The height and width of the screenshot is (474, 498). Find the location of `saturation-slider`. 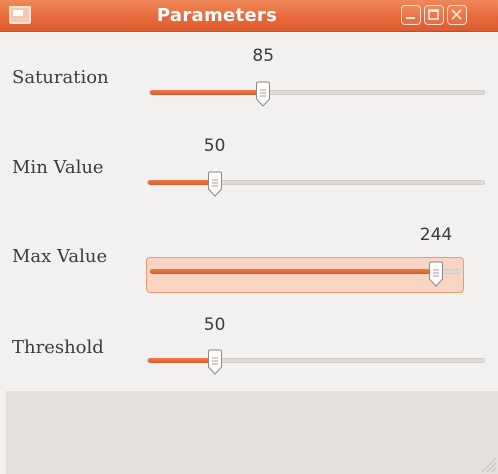

saturation-slider is located at coordinates (317, 94).